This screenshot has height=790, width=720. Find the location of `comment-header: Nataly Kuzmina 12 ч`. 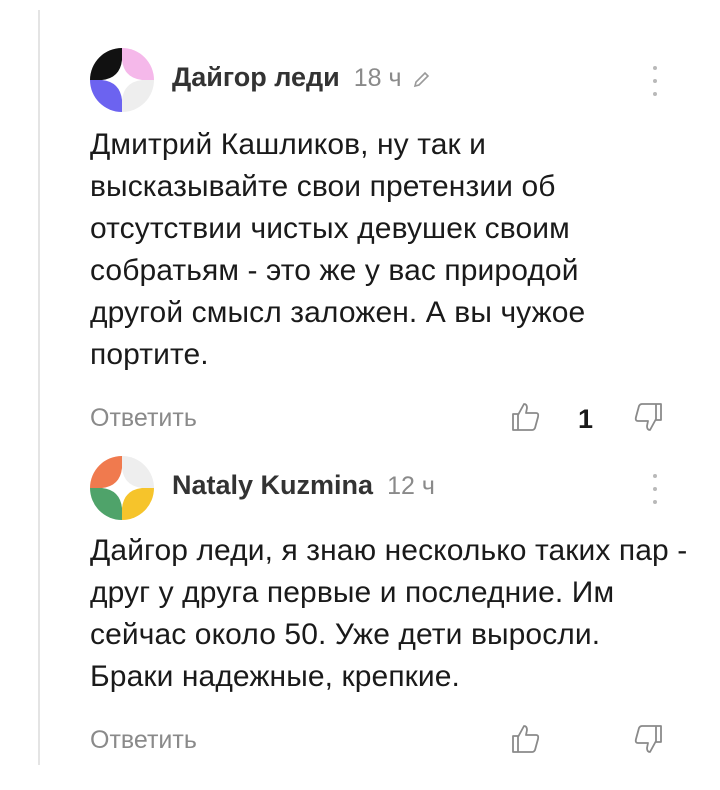

comment-header: Nataly Kuzmina 12 ч is located at coordinates (385, 488).